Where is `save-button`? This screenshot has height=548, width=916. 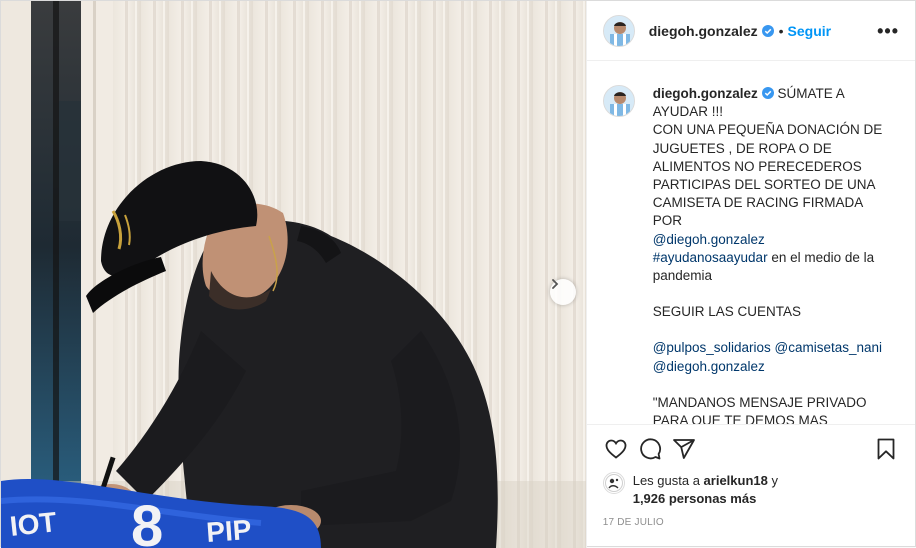 save-button is located at coordinates (886, 449).